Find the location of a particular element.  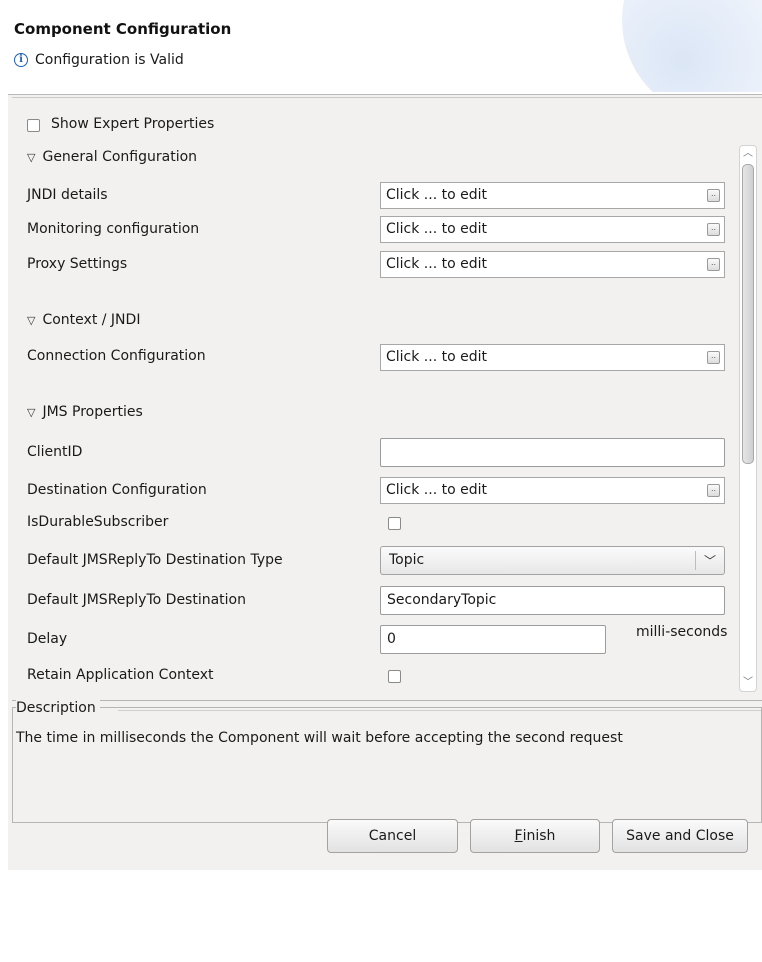

jndi-details-label: JNDI details is located at coordinates (67, 195).